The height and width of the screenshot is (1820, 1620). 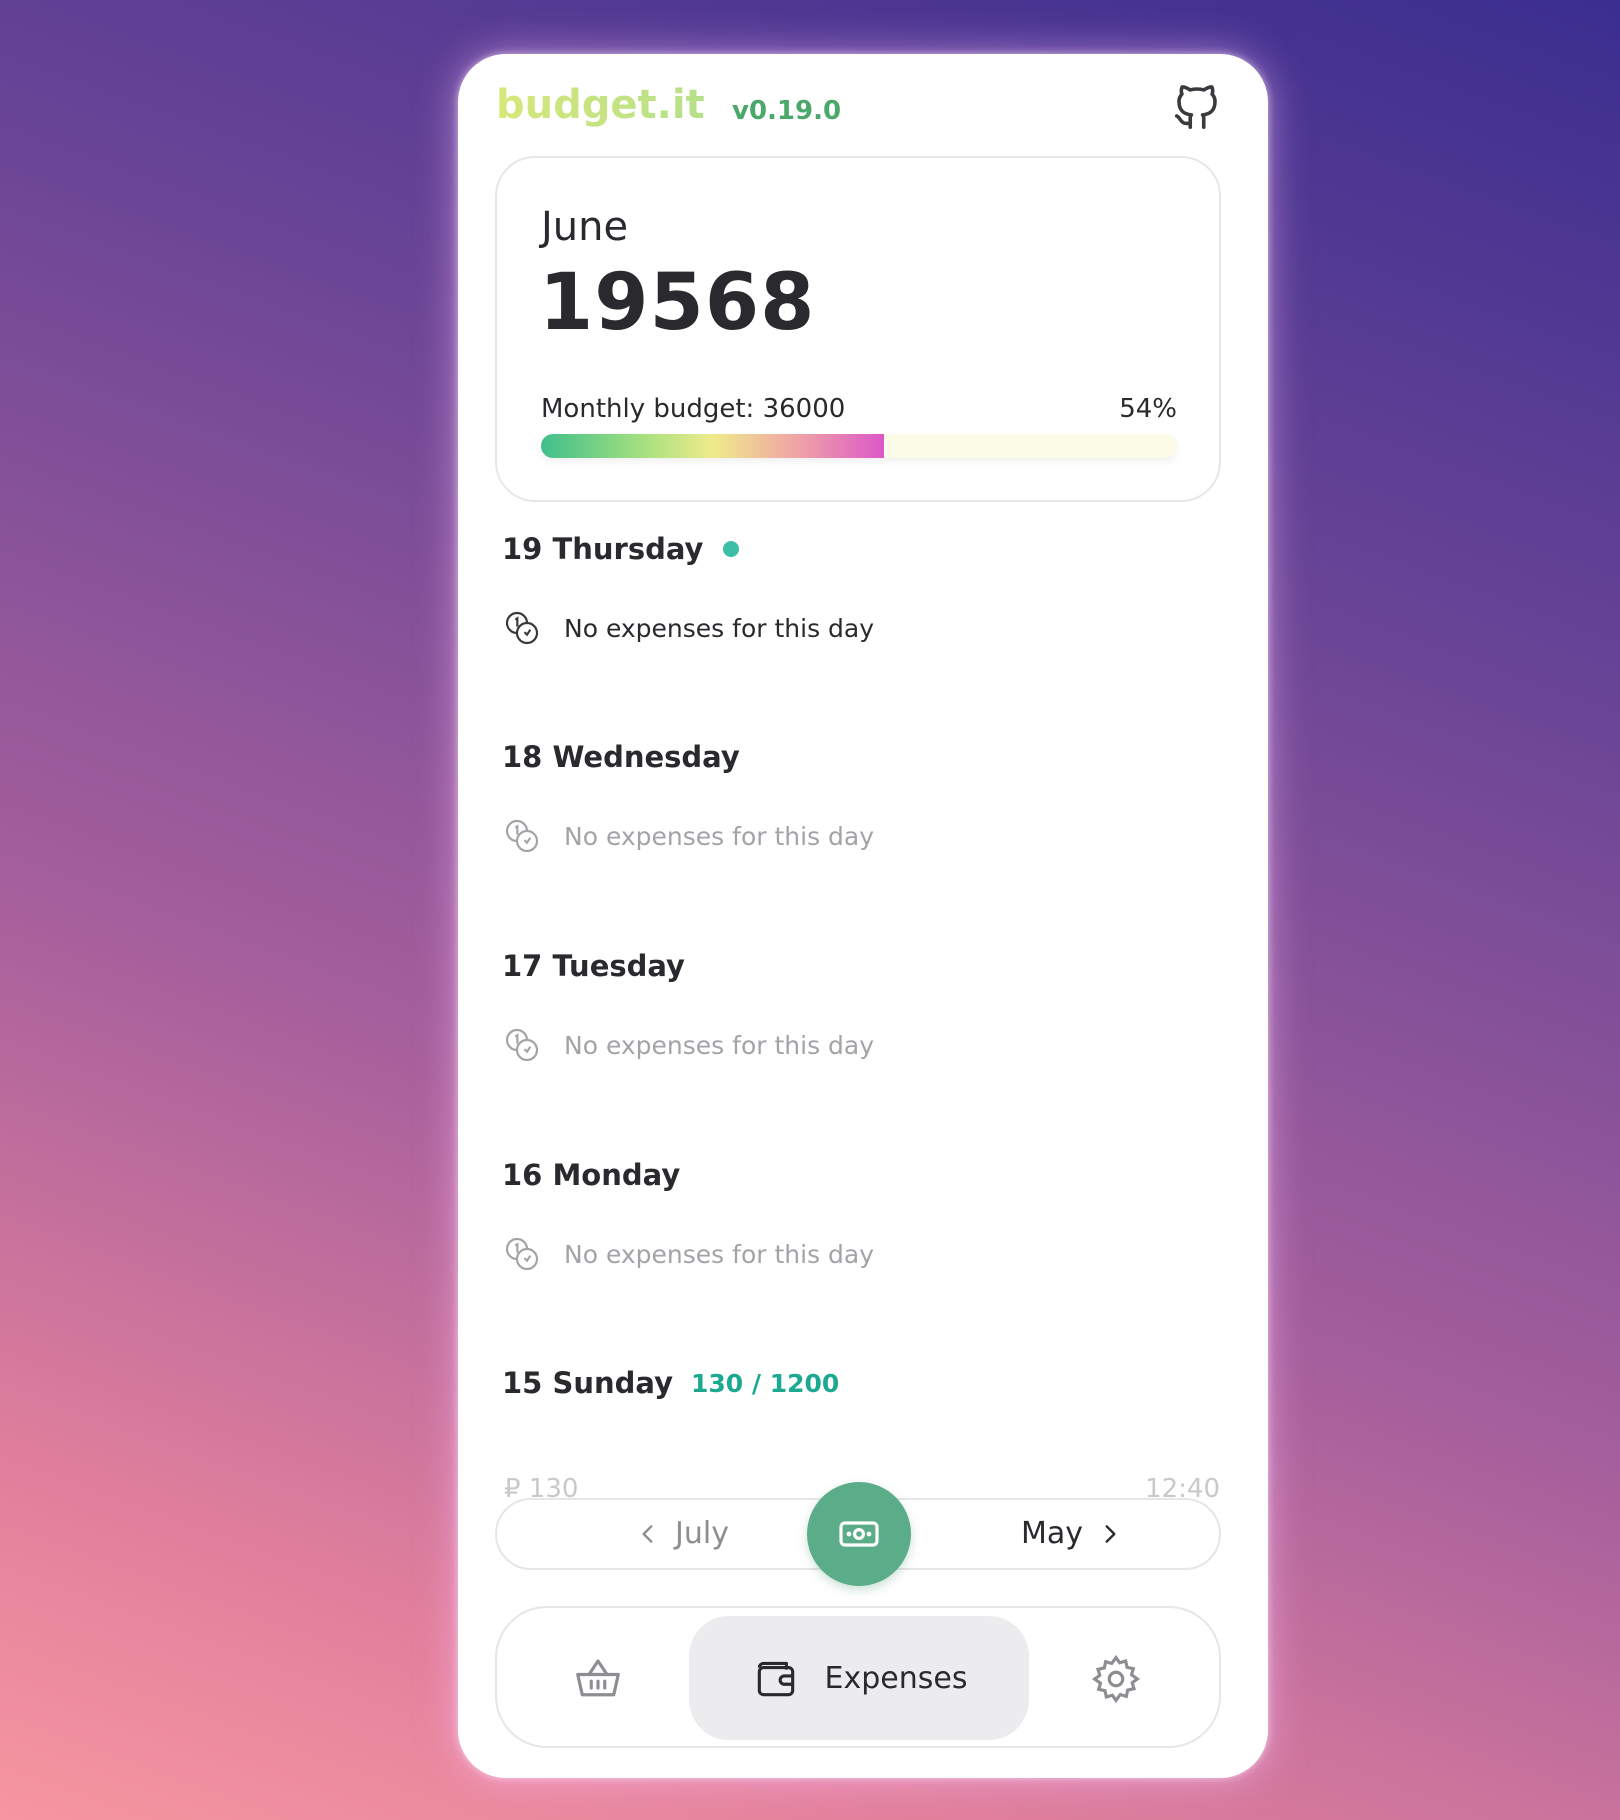 What do you see at coordinates (702, 1533) in the screenshot?
I see `prev-month-label: July` at bounding box center [702, 1533].